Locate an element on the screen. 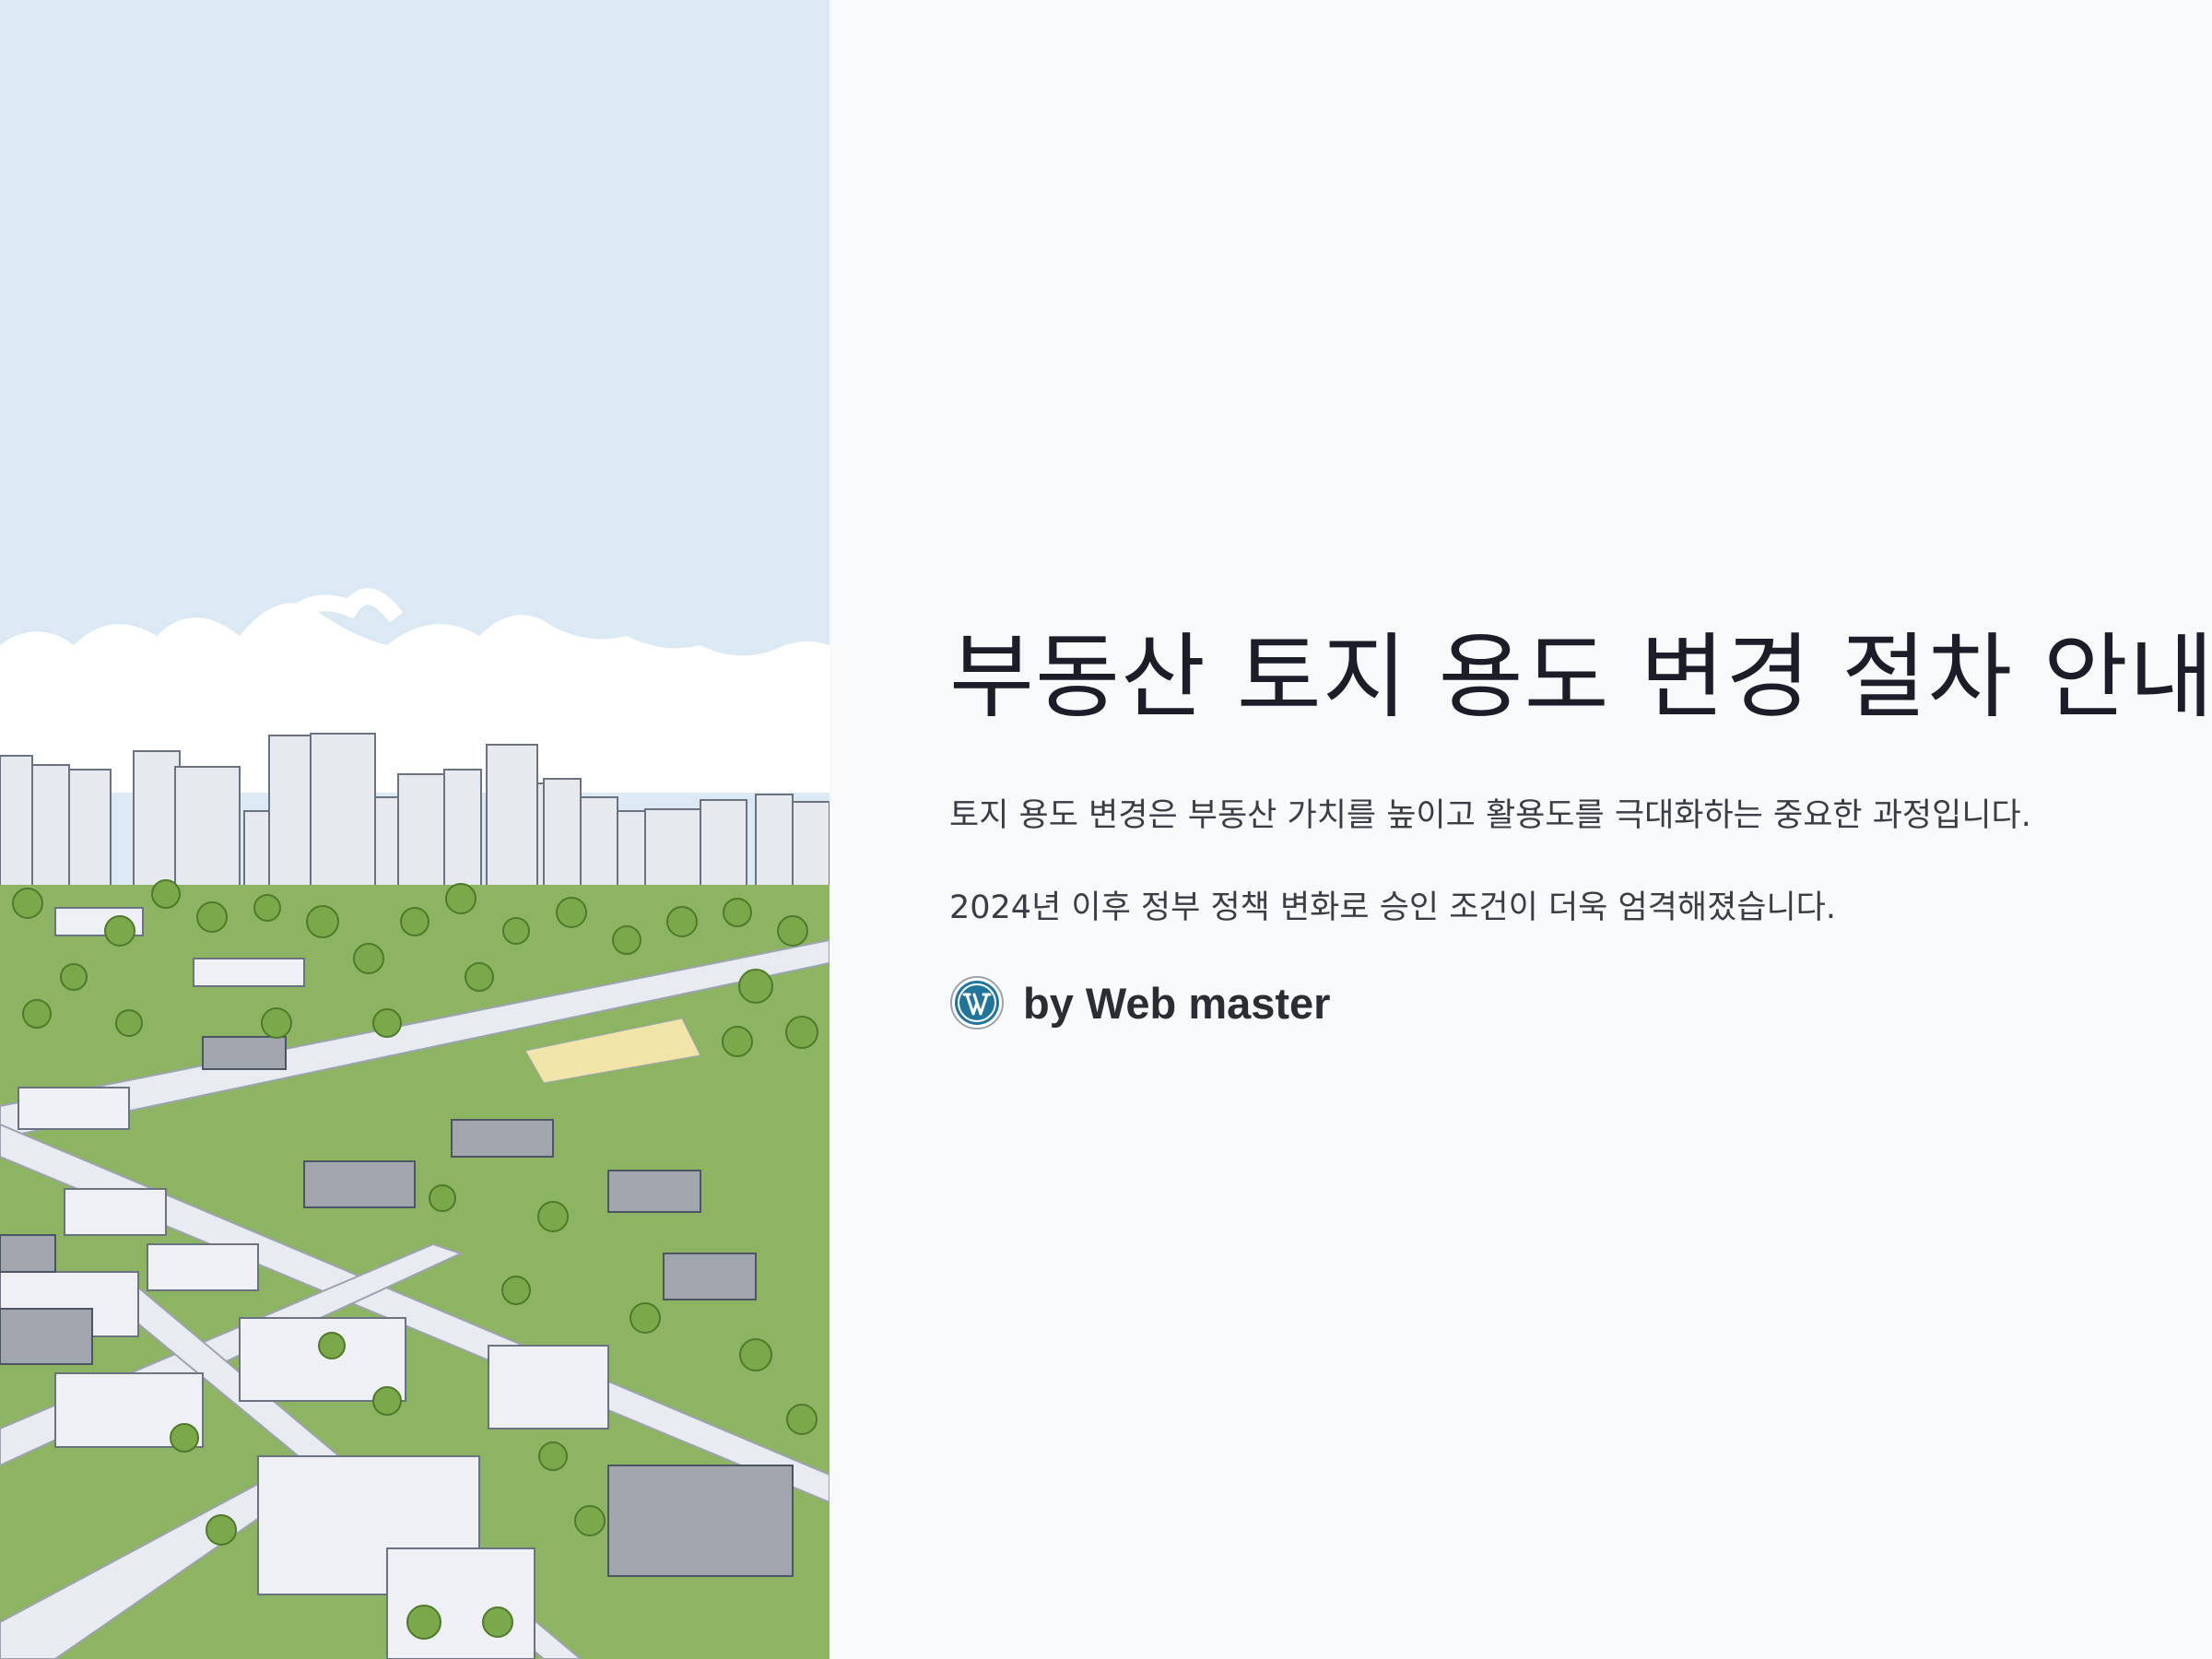 This screenshot has width=2212, height=1659. wordpress-logo-icon is located at coordinates (977, 1002).